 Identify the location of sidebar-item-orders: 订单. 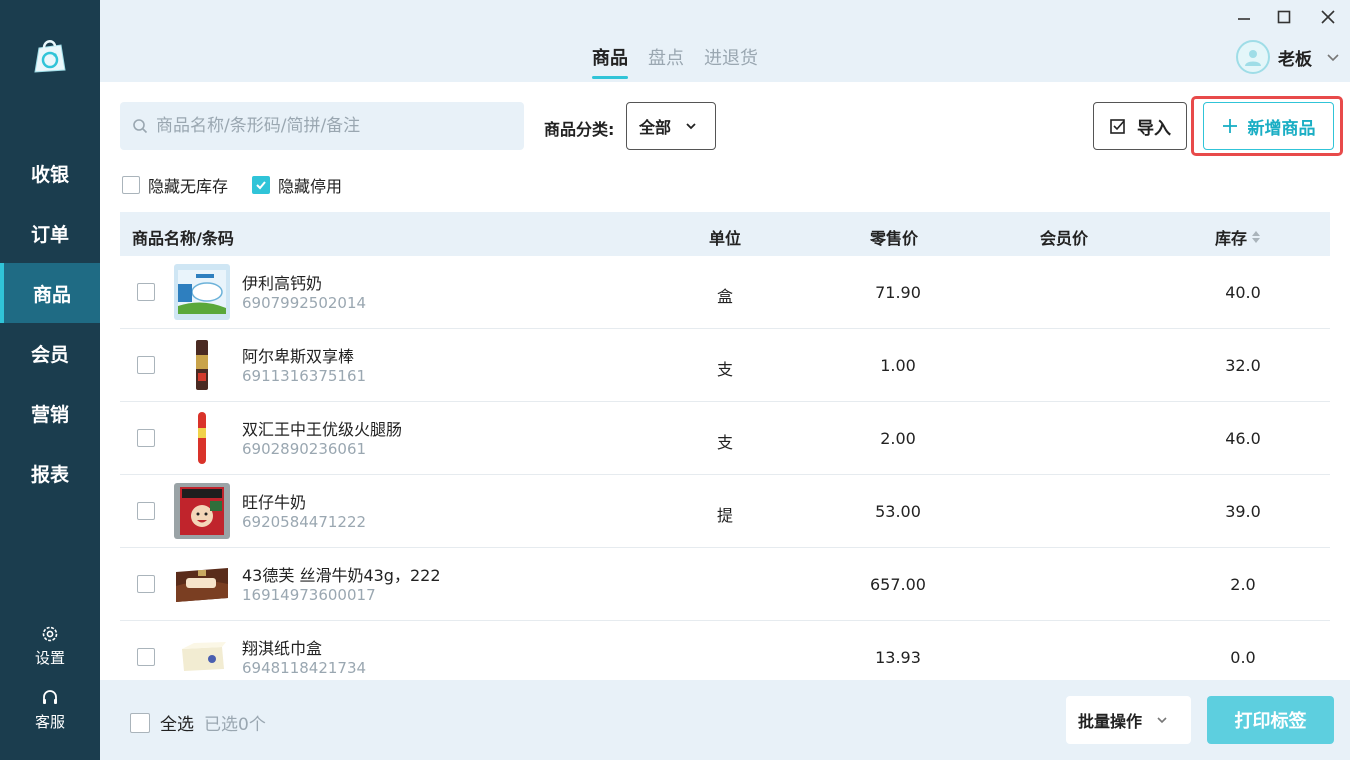
(50, 233).